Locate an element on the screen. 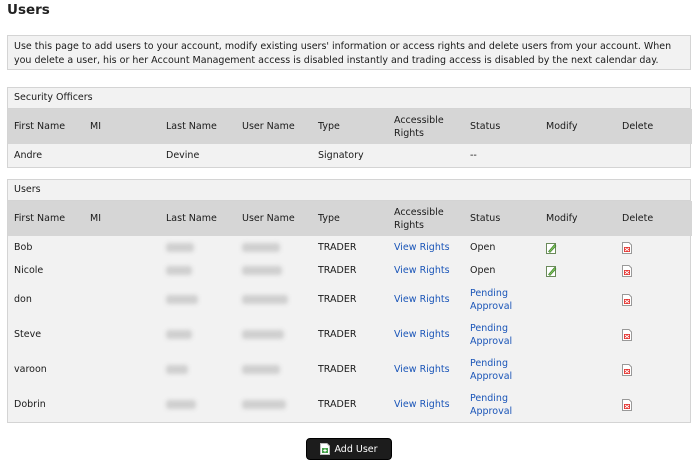  add-user-icon is located at coordinates (325, 448).